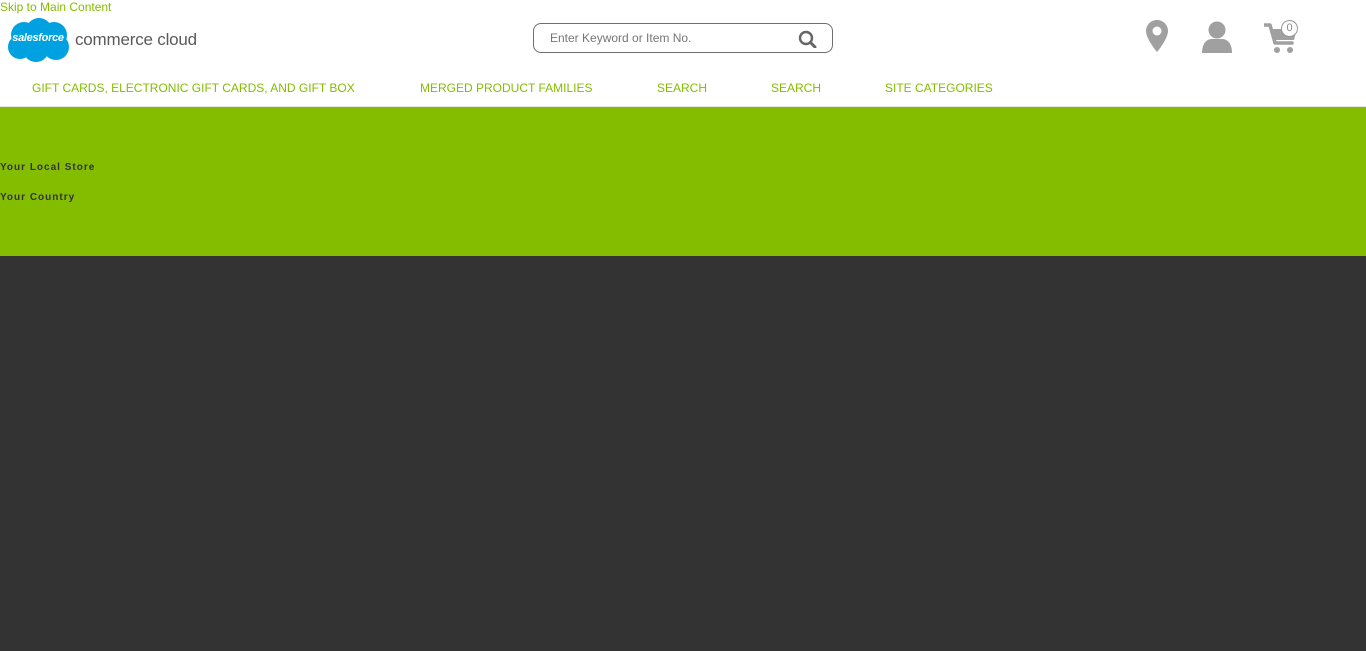 The image size is (1366, 651). Describe the element at coordinates (37, 197) in the screenshot. I see `your-country-label: Your Country` at that location.